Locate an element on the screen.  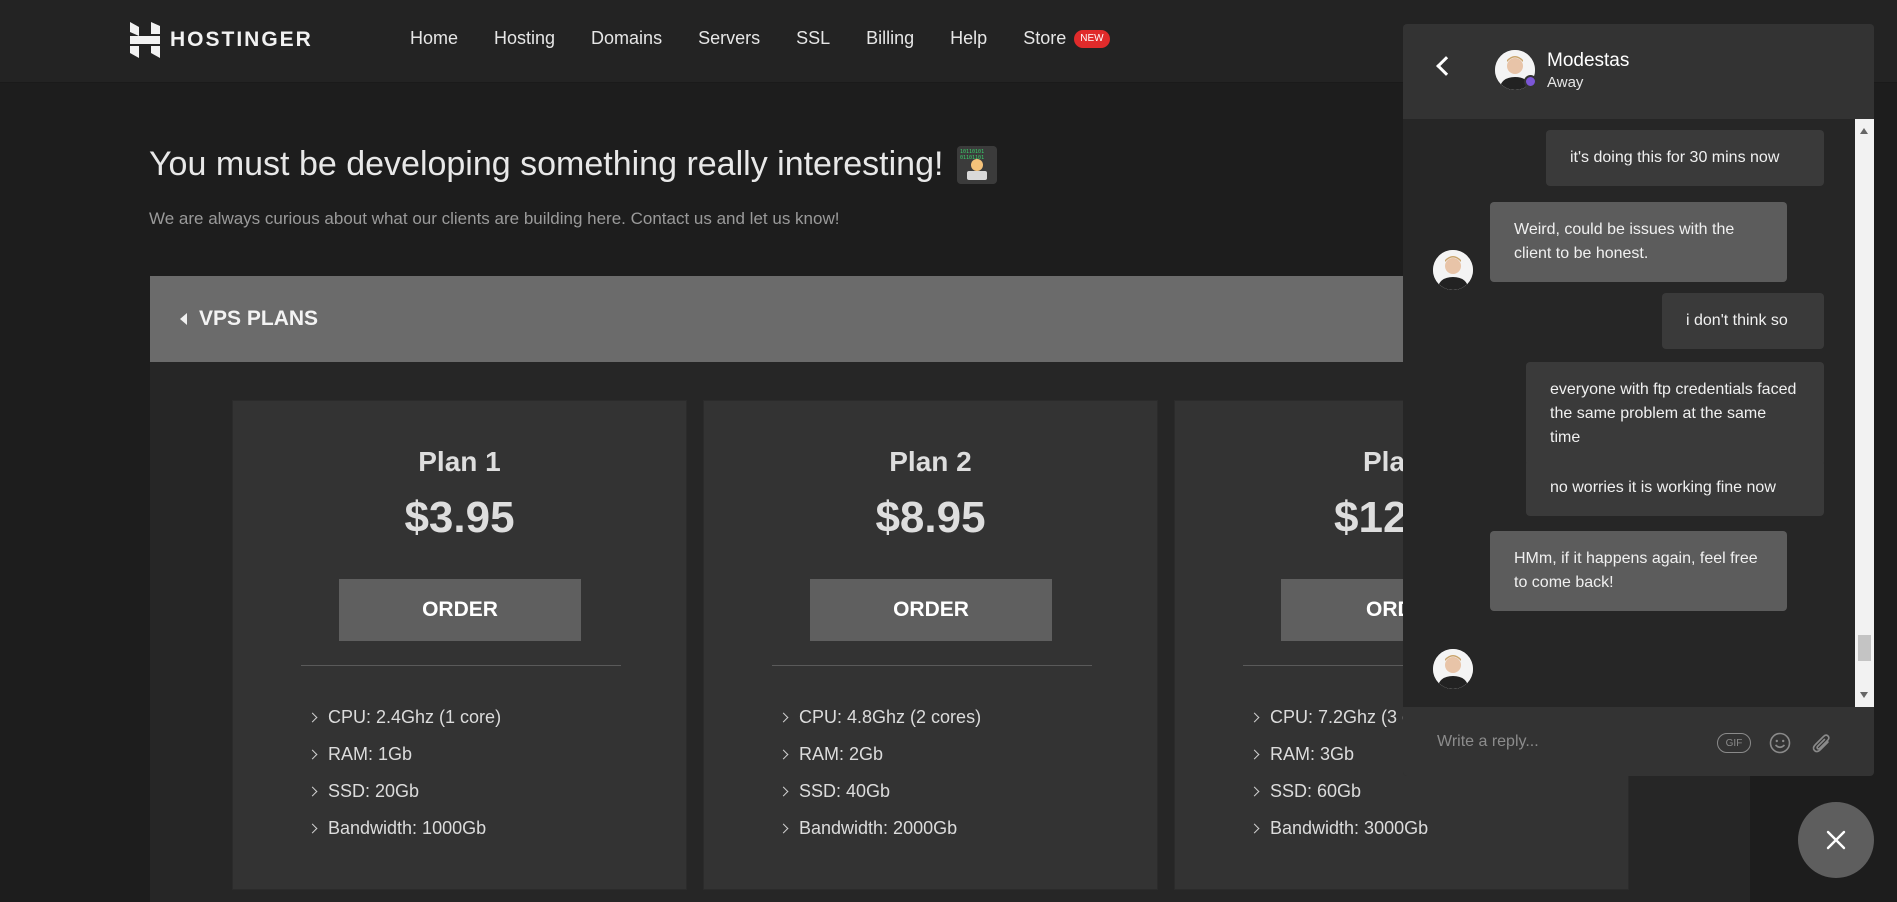
scroll-up-arrow-icon is located at coordinates (1864, 131).